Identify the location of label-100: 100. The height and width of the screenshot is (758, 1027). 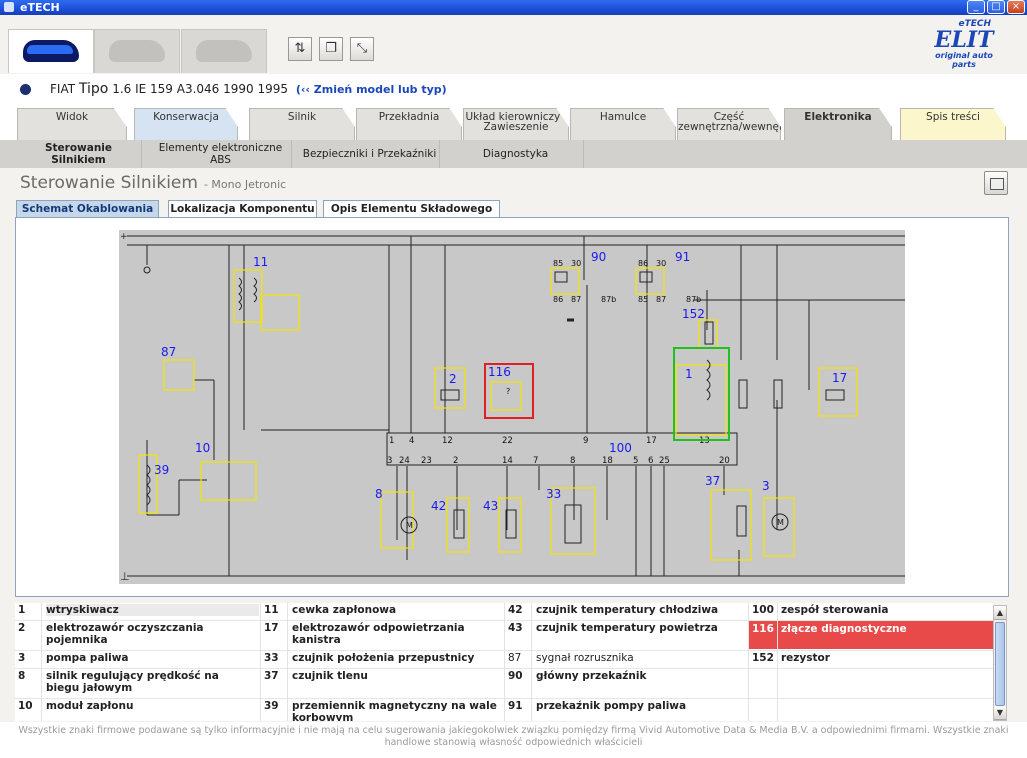
(620, 448).